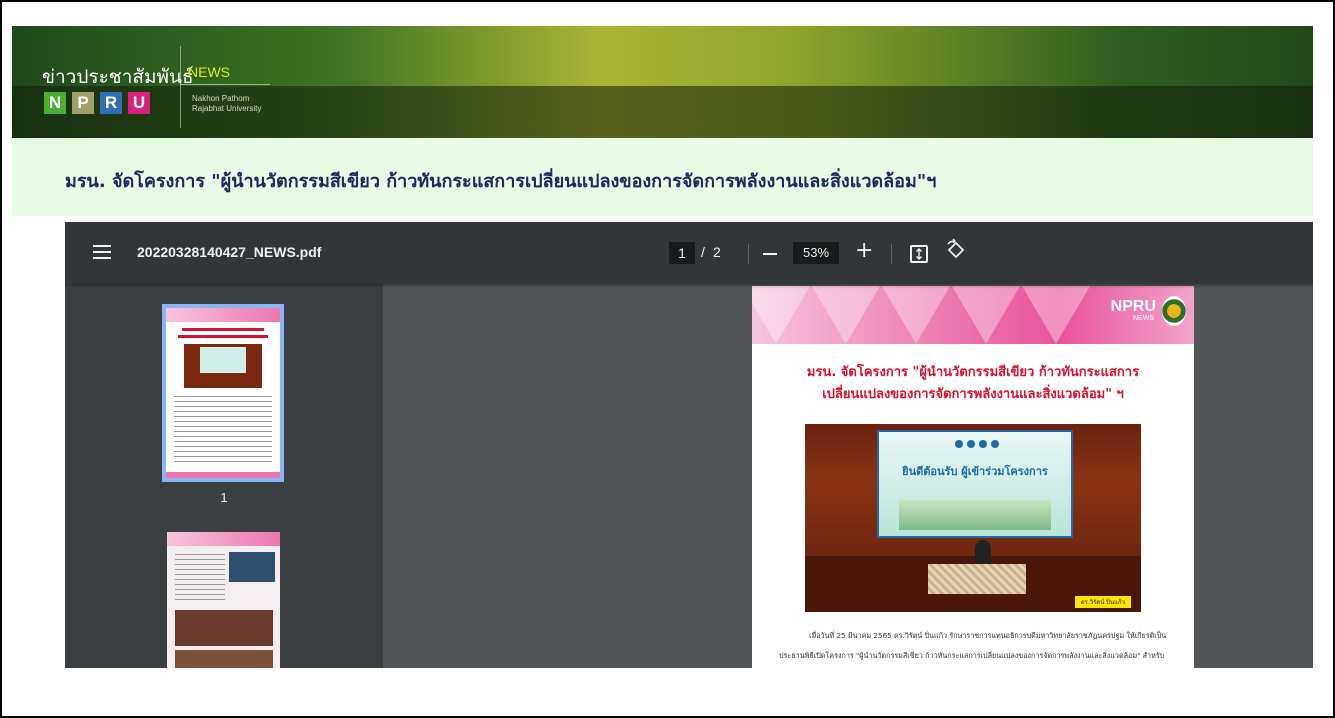 This screenshot has width=1335, height=718. What do you see at coordinates (229, 252) in the screenshot?
I see `pdf-filename: 20220328140427_NEWS.pdf` at bounding box center [229, 252].